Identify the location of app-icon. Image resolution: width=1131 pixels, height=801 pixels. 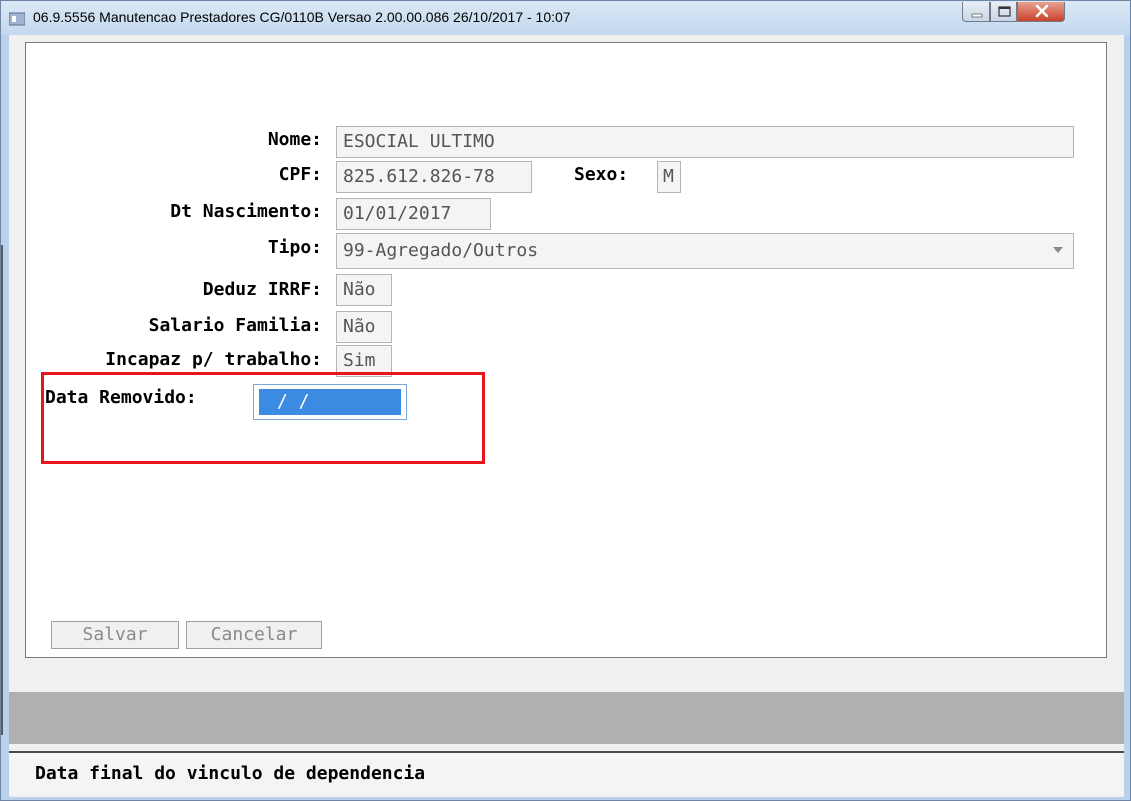
(17, 18).